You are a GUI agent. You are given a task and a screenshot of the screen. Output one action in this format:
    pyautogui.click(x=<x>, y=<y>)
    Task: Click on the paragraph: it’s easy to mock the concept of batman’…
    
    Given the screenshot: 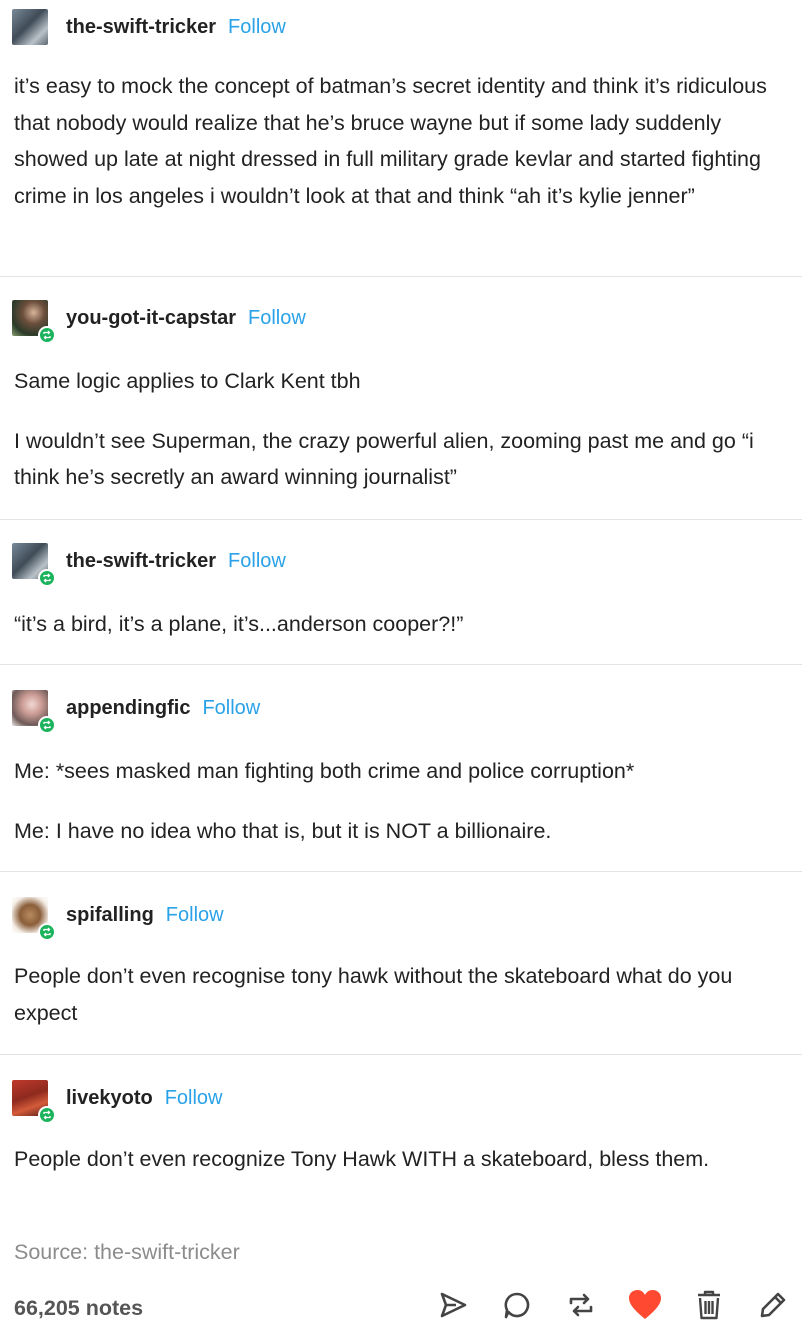 What is the action you would take?
    pyautogui.click(x=390, y=141)
    